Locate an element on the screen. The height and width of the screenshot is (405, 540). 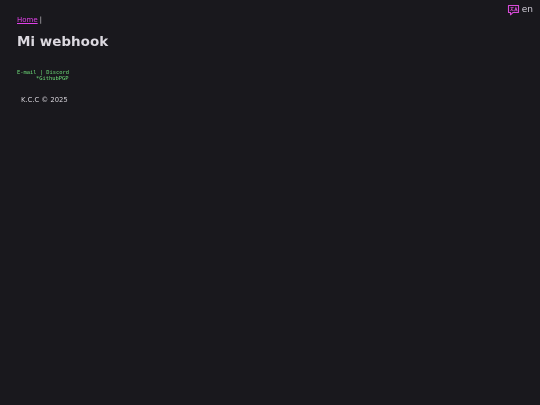
page-title: Mi webhook is located at coordinates (63, 42).